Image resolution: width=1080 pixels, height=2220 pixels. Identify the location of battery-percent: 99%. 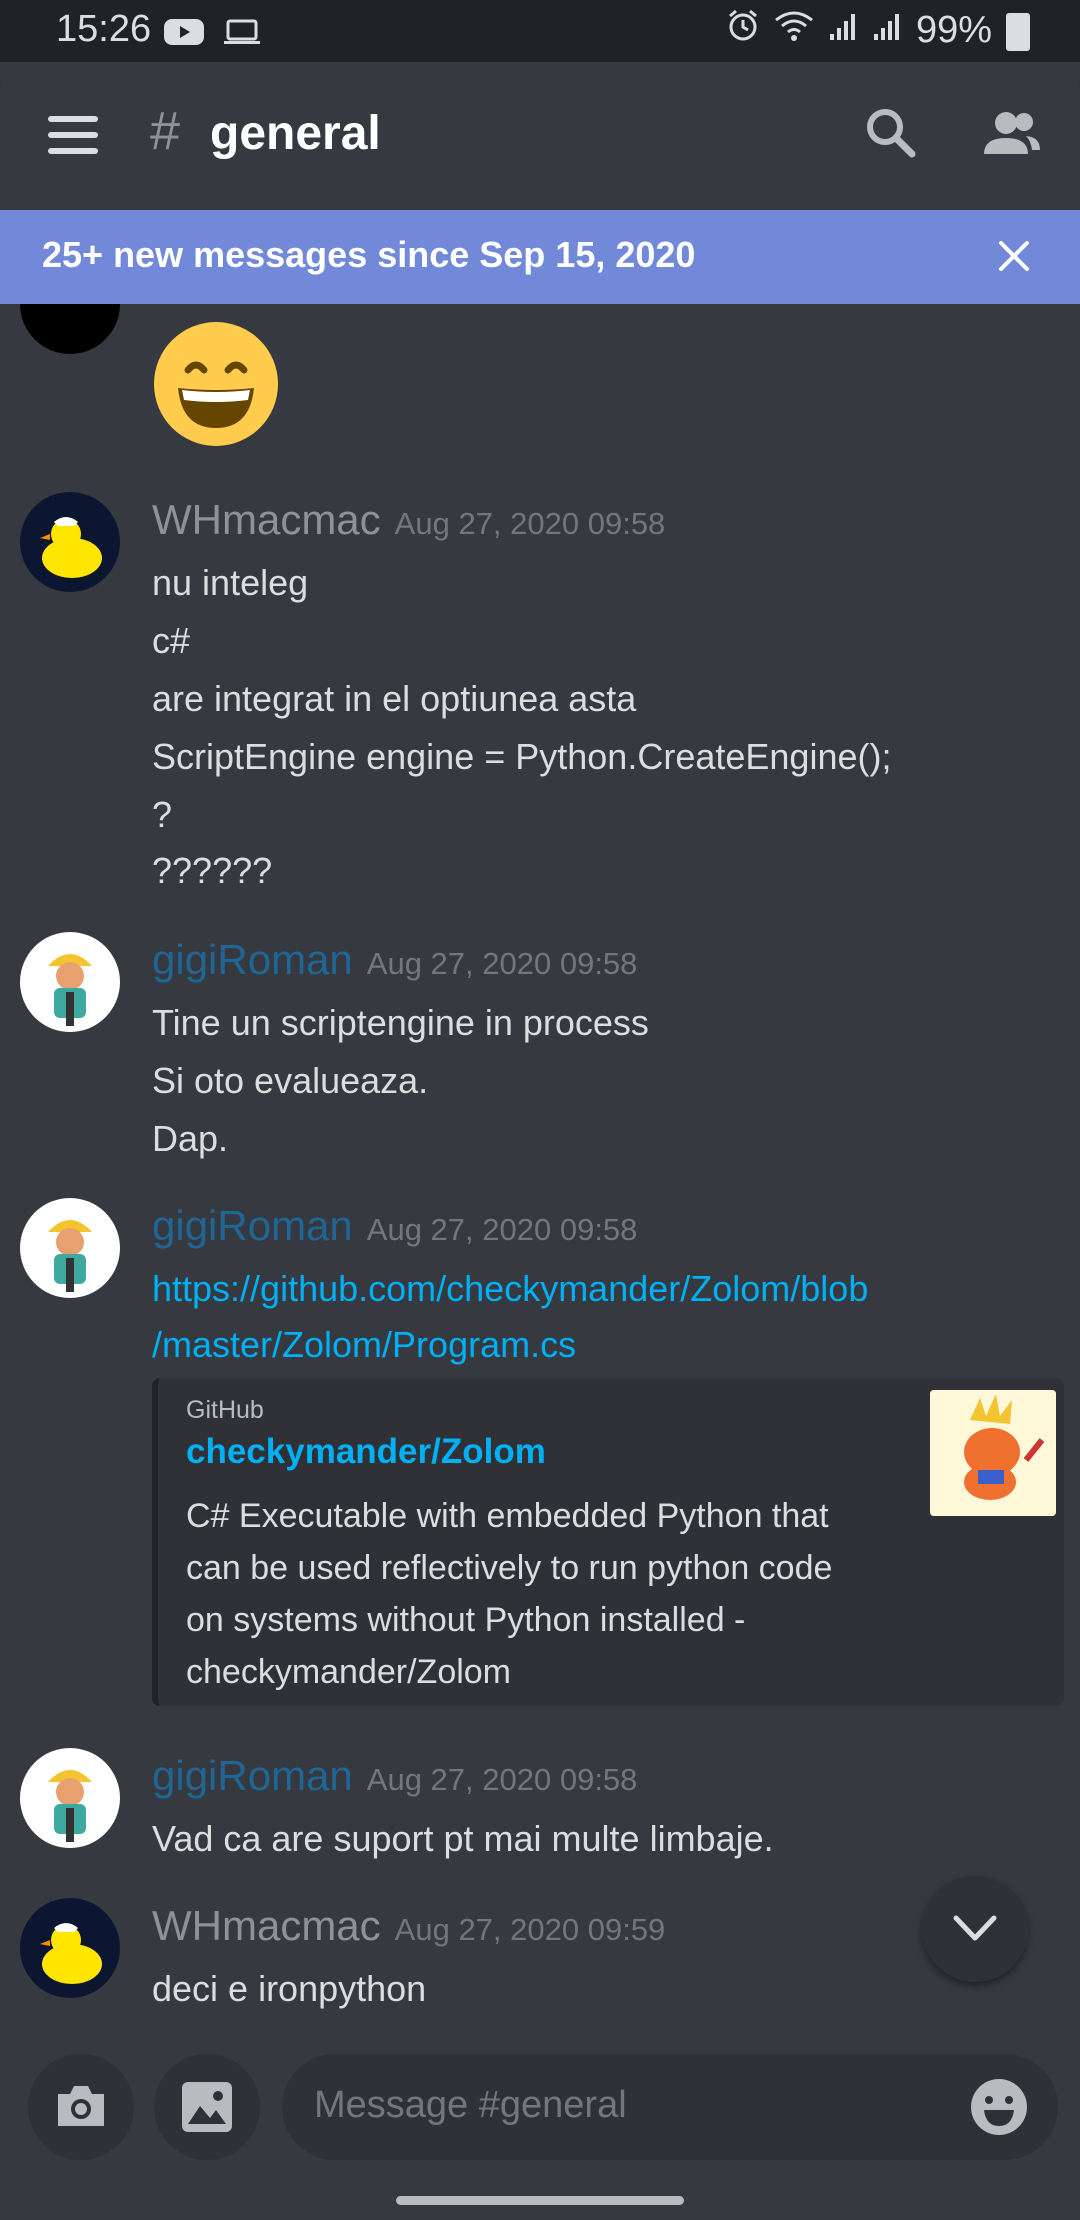
(953, 29).